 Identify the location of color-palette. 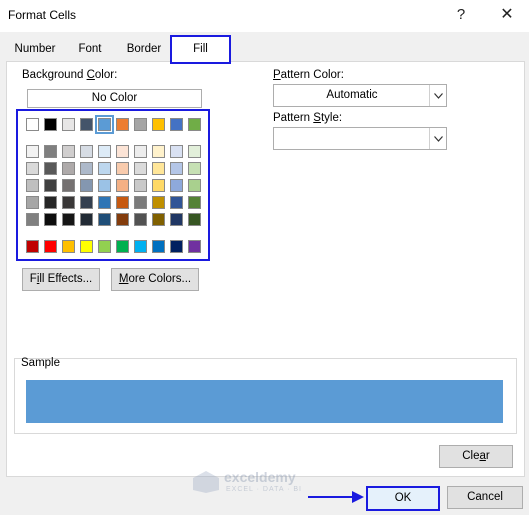
(113, 185).